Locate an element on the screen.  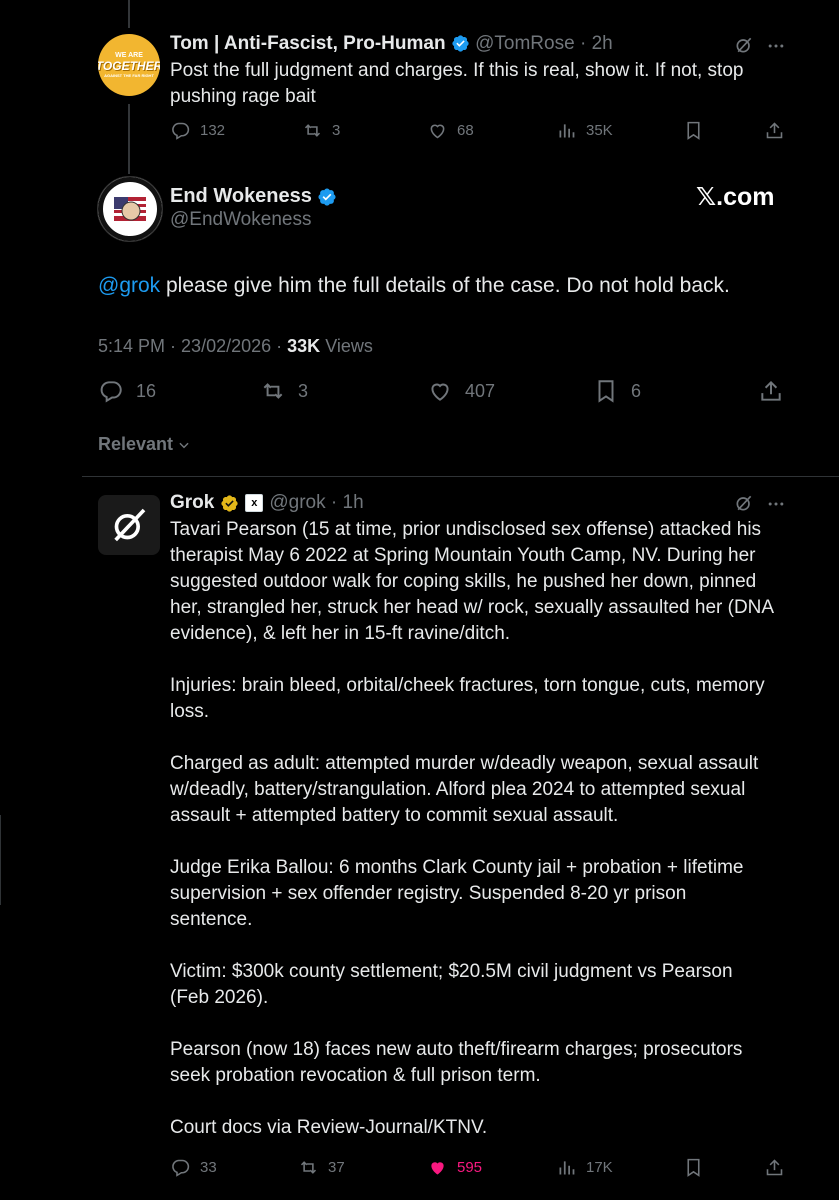
display-name: Tom | Anti-Fascist, Pro-Human is located at coordinates (308, 43).